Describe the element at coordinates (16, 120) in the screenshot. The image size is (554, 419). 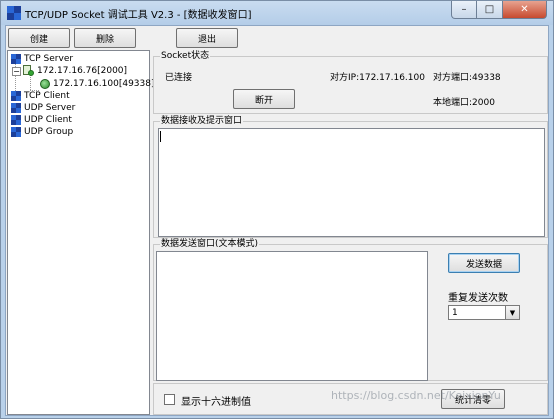
I see `udp-client-icon` at that location.